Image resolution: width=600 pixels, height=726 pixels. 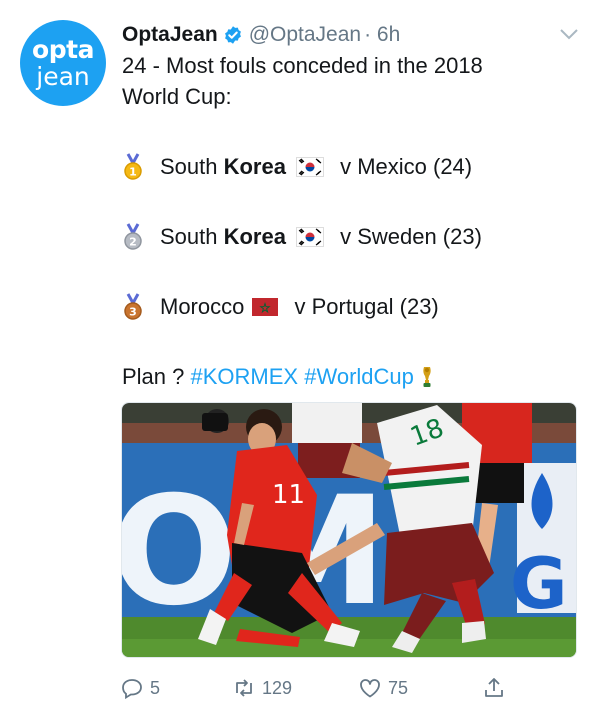 I want to click on display-name: OptaJean, so click(x=170, y=35).